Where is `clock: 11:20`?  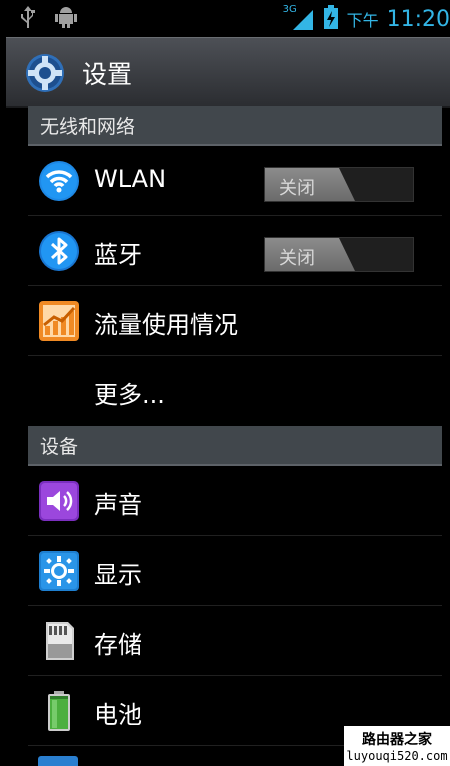 clock: 11:20 is located at coordinates (418, 19).